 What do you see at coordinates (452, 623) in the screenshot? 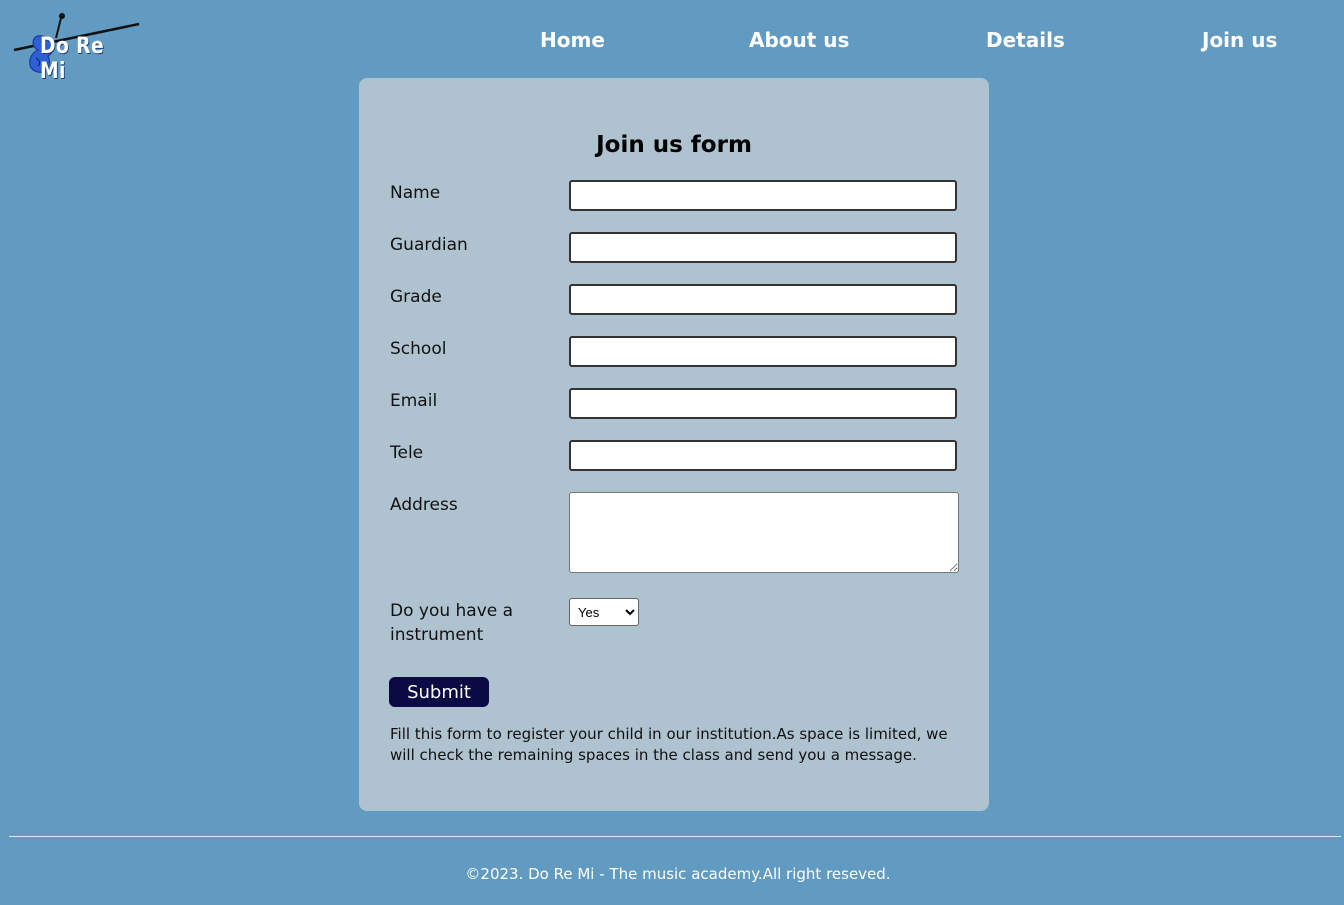
I see `instrument-label: Do you have a instrument` at bounding box center [452, 623].